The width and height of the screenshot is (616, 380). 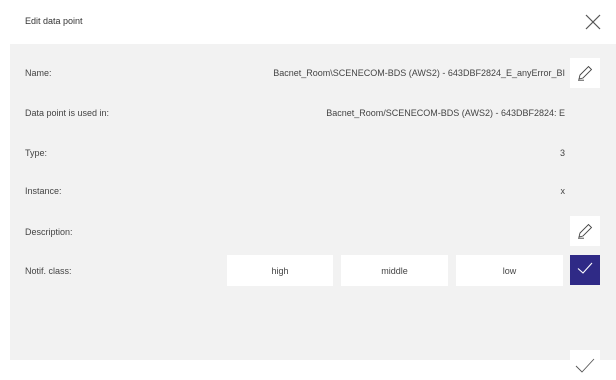 What do you see at coordinates (38, 73) in the screenshot?
I see `name-label: Name:` at bounding box center [38, 73].